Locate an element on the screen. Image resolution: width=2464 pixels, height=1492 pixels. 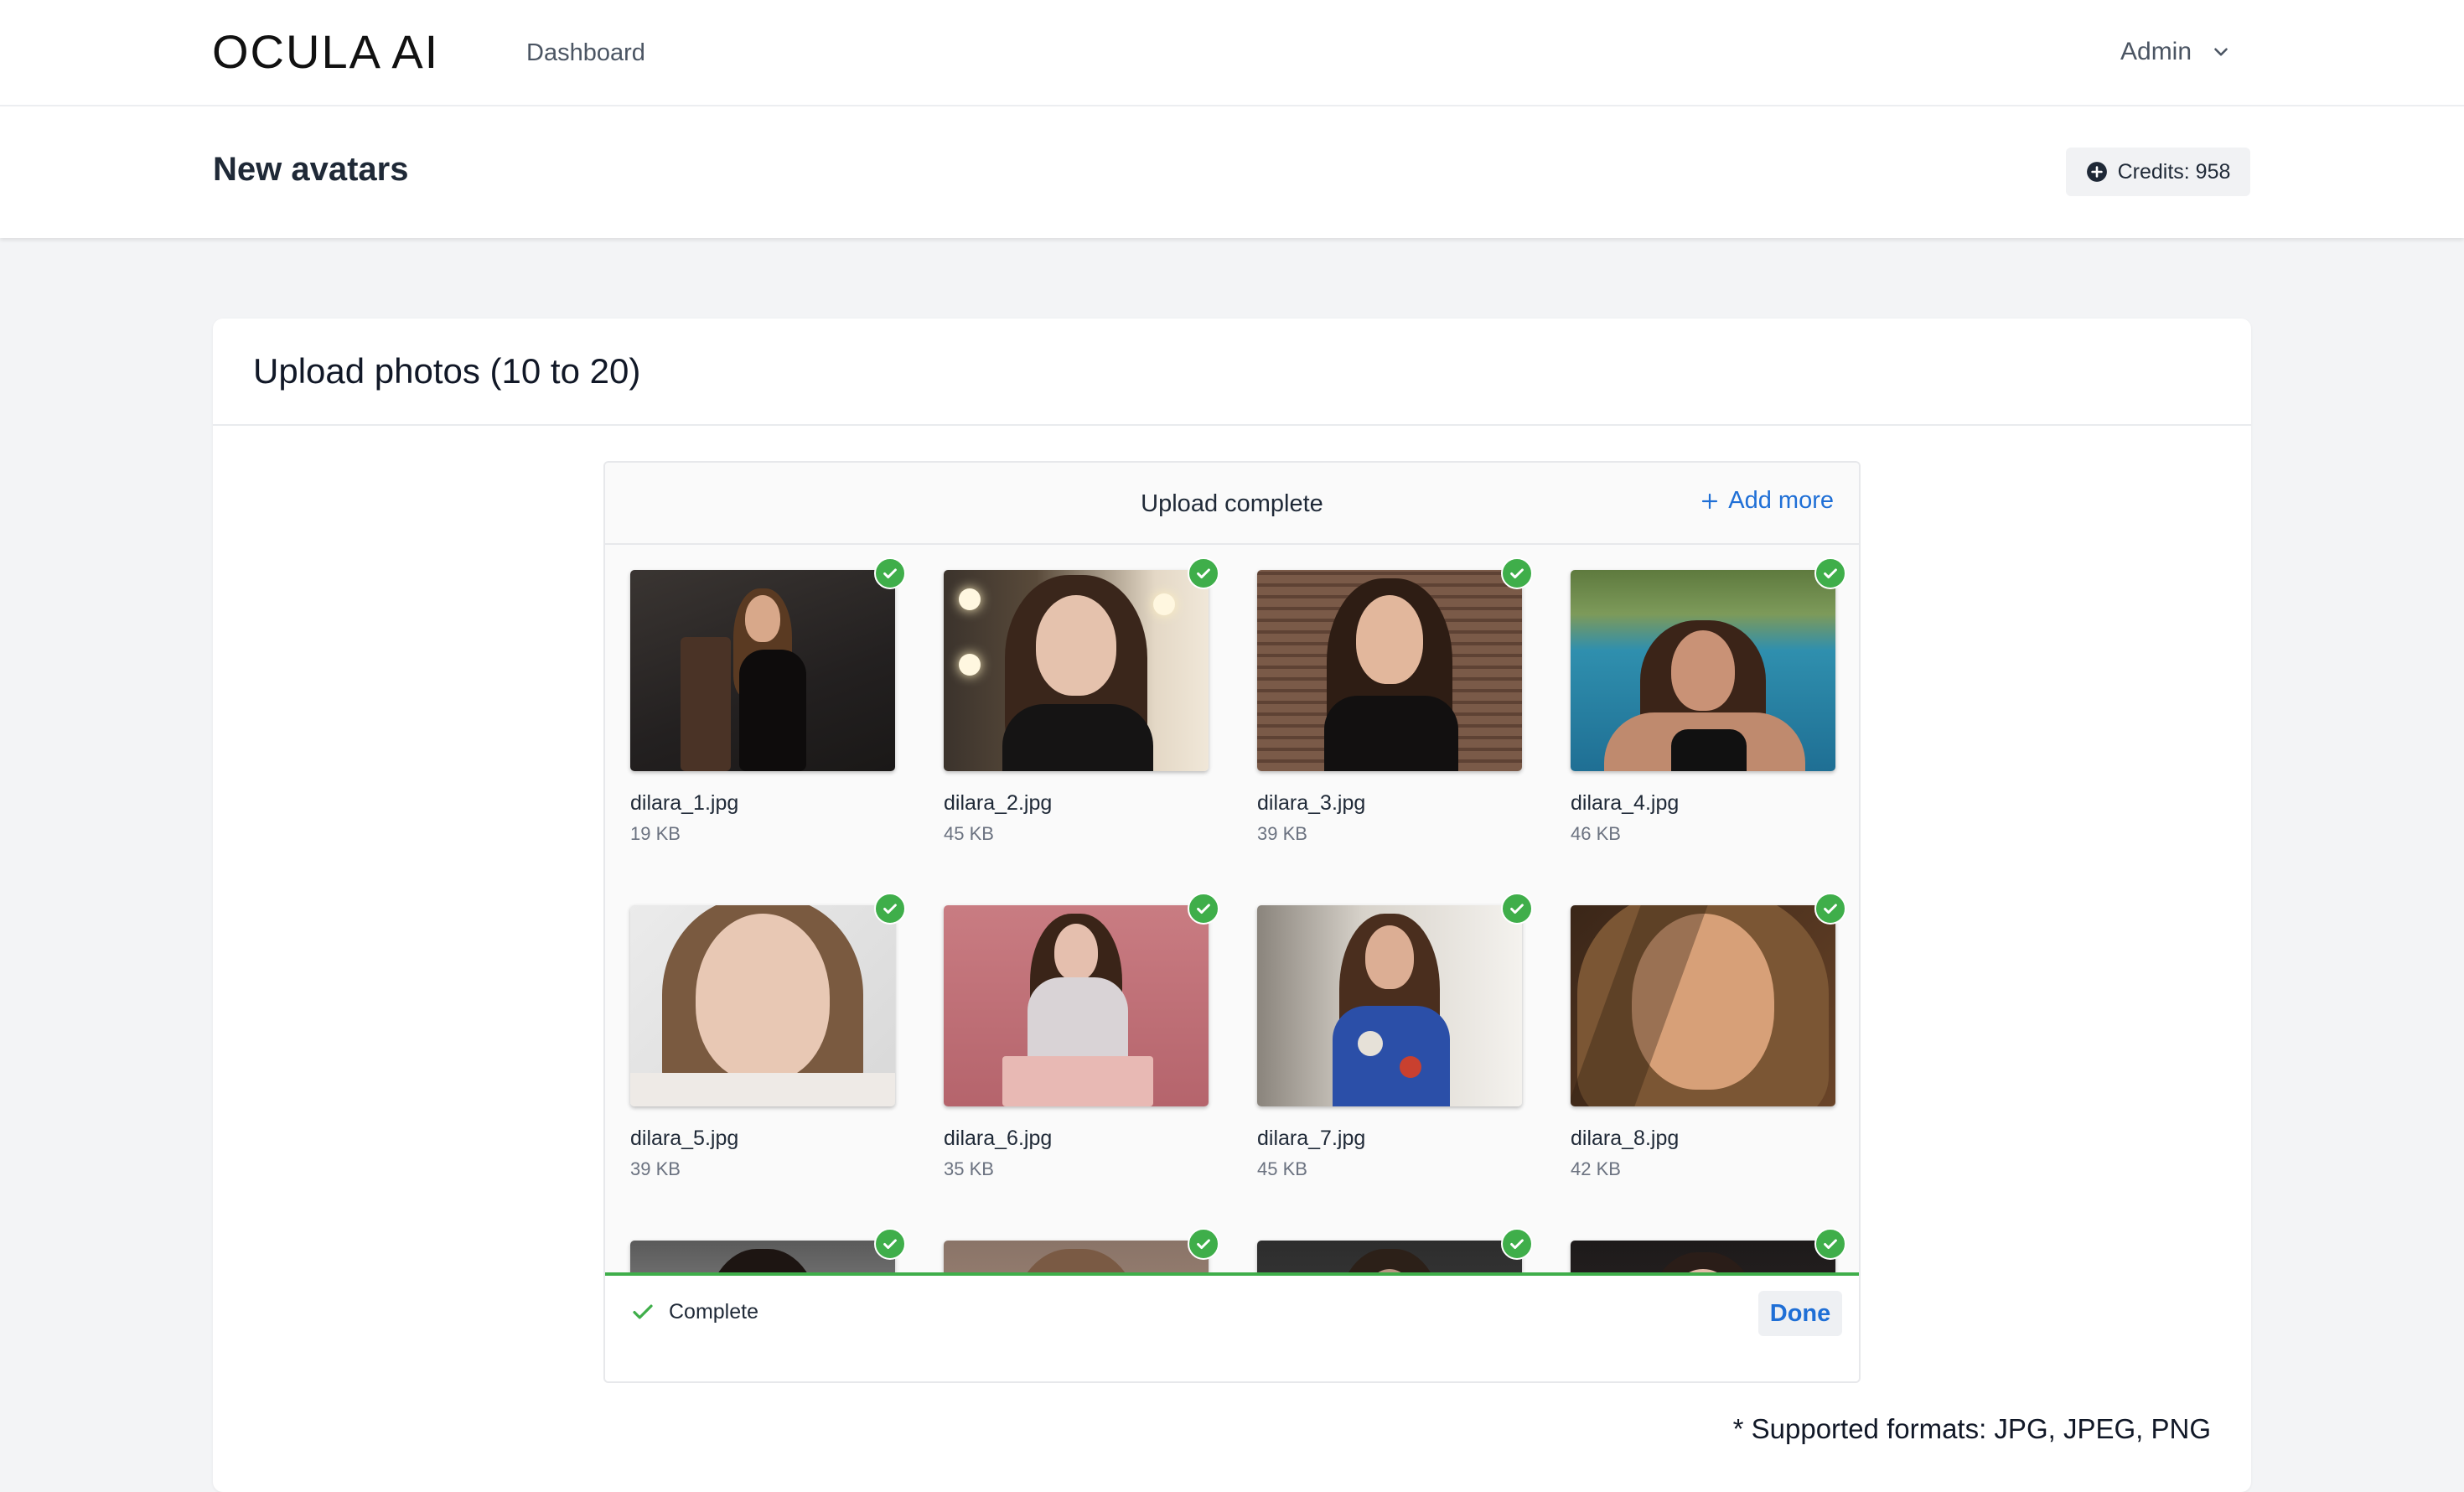
file-name: dilara_5.jpg is located at coordinates (684, 1138).